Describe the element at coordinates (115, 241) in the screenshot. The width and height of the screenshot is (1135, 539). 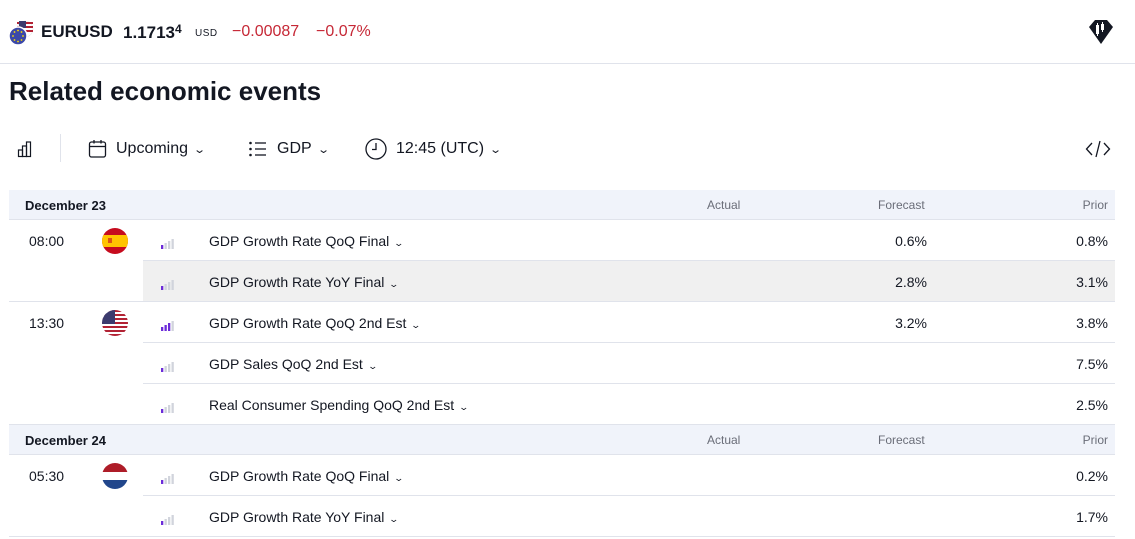
I see `spain-flag-icon` at that location.